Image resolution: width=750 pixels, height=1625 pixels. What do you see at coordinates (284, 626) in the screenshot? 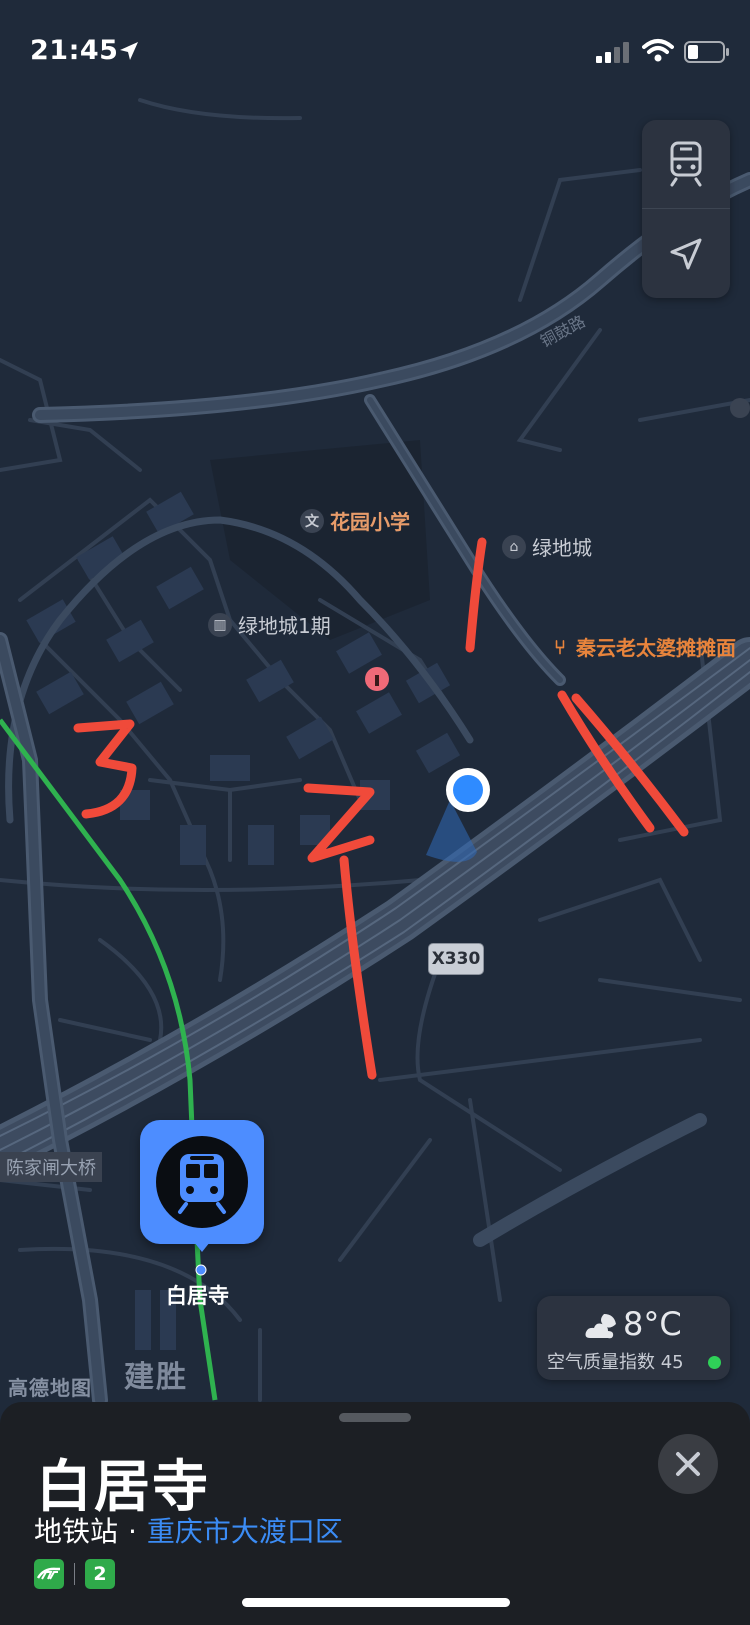
I see `poi-phase1-label: 绿地城1期` at bounding box center [284, 626].